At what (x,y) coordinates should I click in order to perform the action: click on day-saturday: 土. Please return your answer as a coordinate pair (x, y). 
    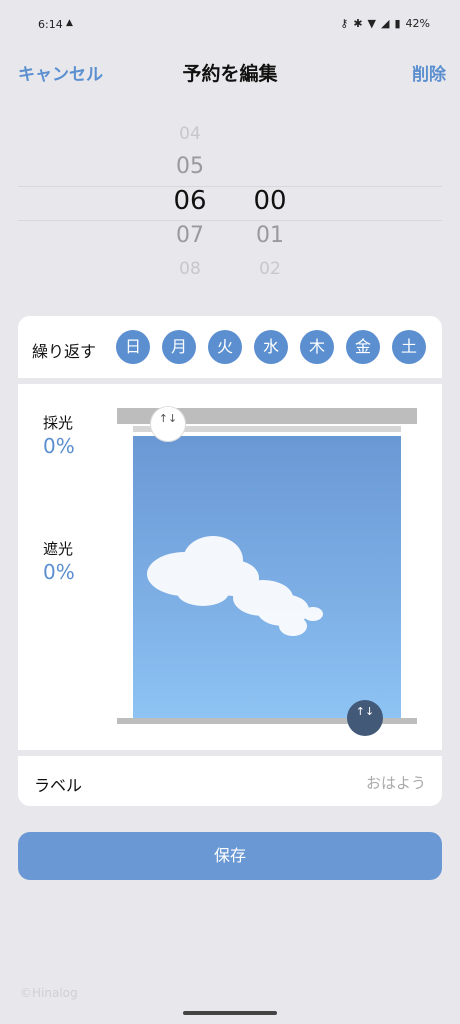
    Looking at the image, I should click on (409, 347).